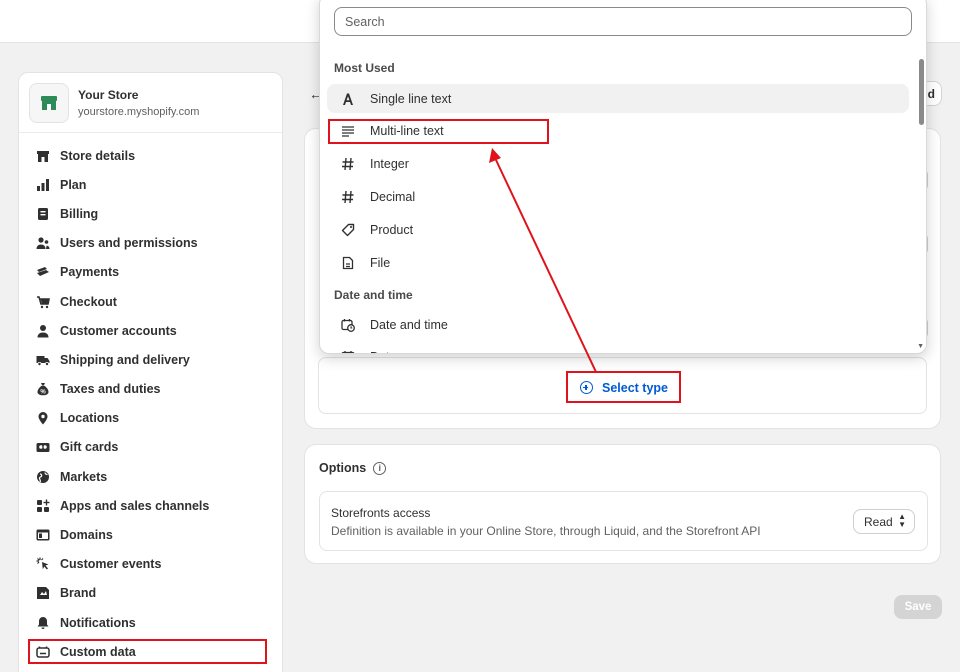 The image size is (960, 672). I want to click on type-option-label: Date and time, so click(409, 324).